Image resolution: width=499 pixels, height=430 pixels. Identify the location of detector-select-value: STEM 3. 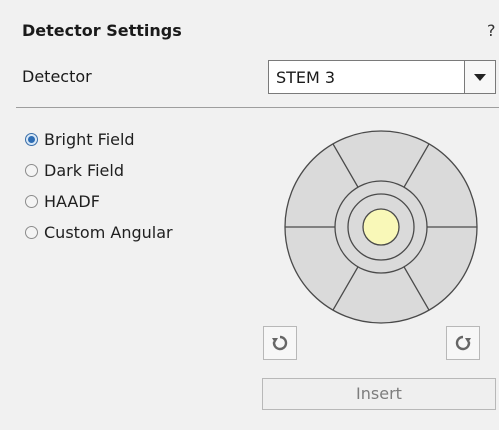
(306, 77).